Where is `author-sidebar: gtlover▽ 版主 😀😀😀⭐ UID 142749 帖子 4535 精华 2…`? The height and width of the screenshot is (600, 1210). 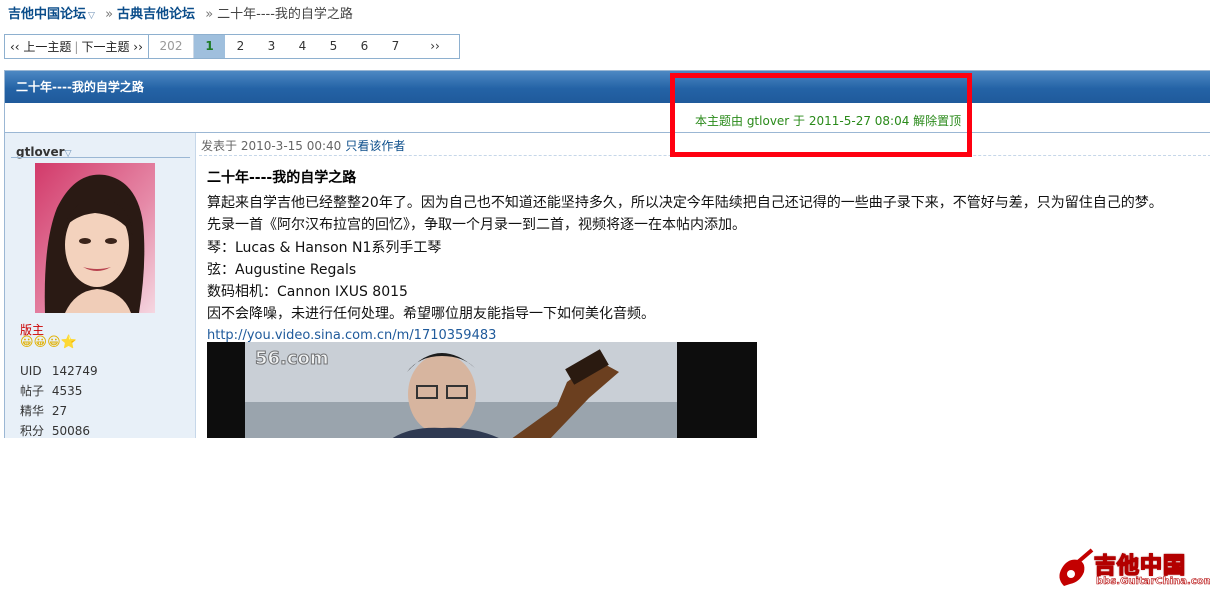 author-sidebar: gtlover▽ 版主 😀😀😀⭐ UID 142749 帖子 4535 精华 2… is located at coordinates (100, 285).